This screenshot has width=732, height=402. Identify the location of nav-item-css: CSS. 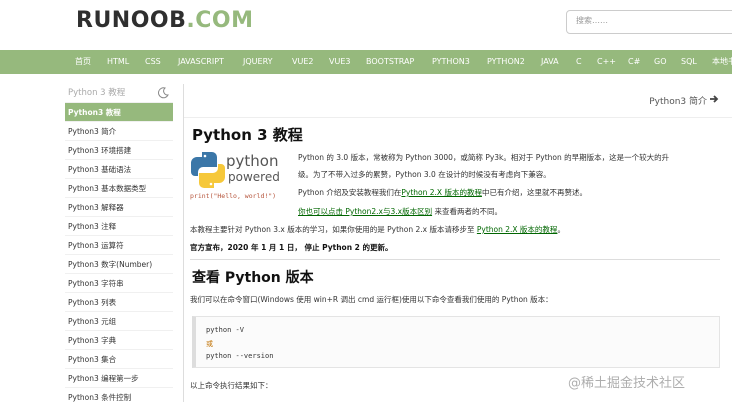
(153, 62).